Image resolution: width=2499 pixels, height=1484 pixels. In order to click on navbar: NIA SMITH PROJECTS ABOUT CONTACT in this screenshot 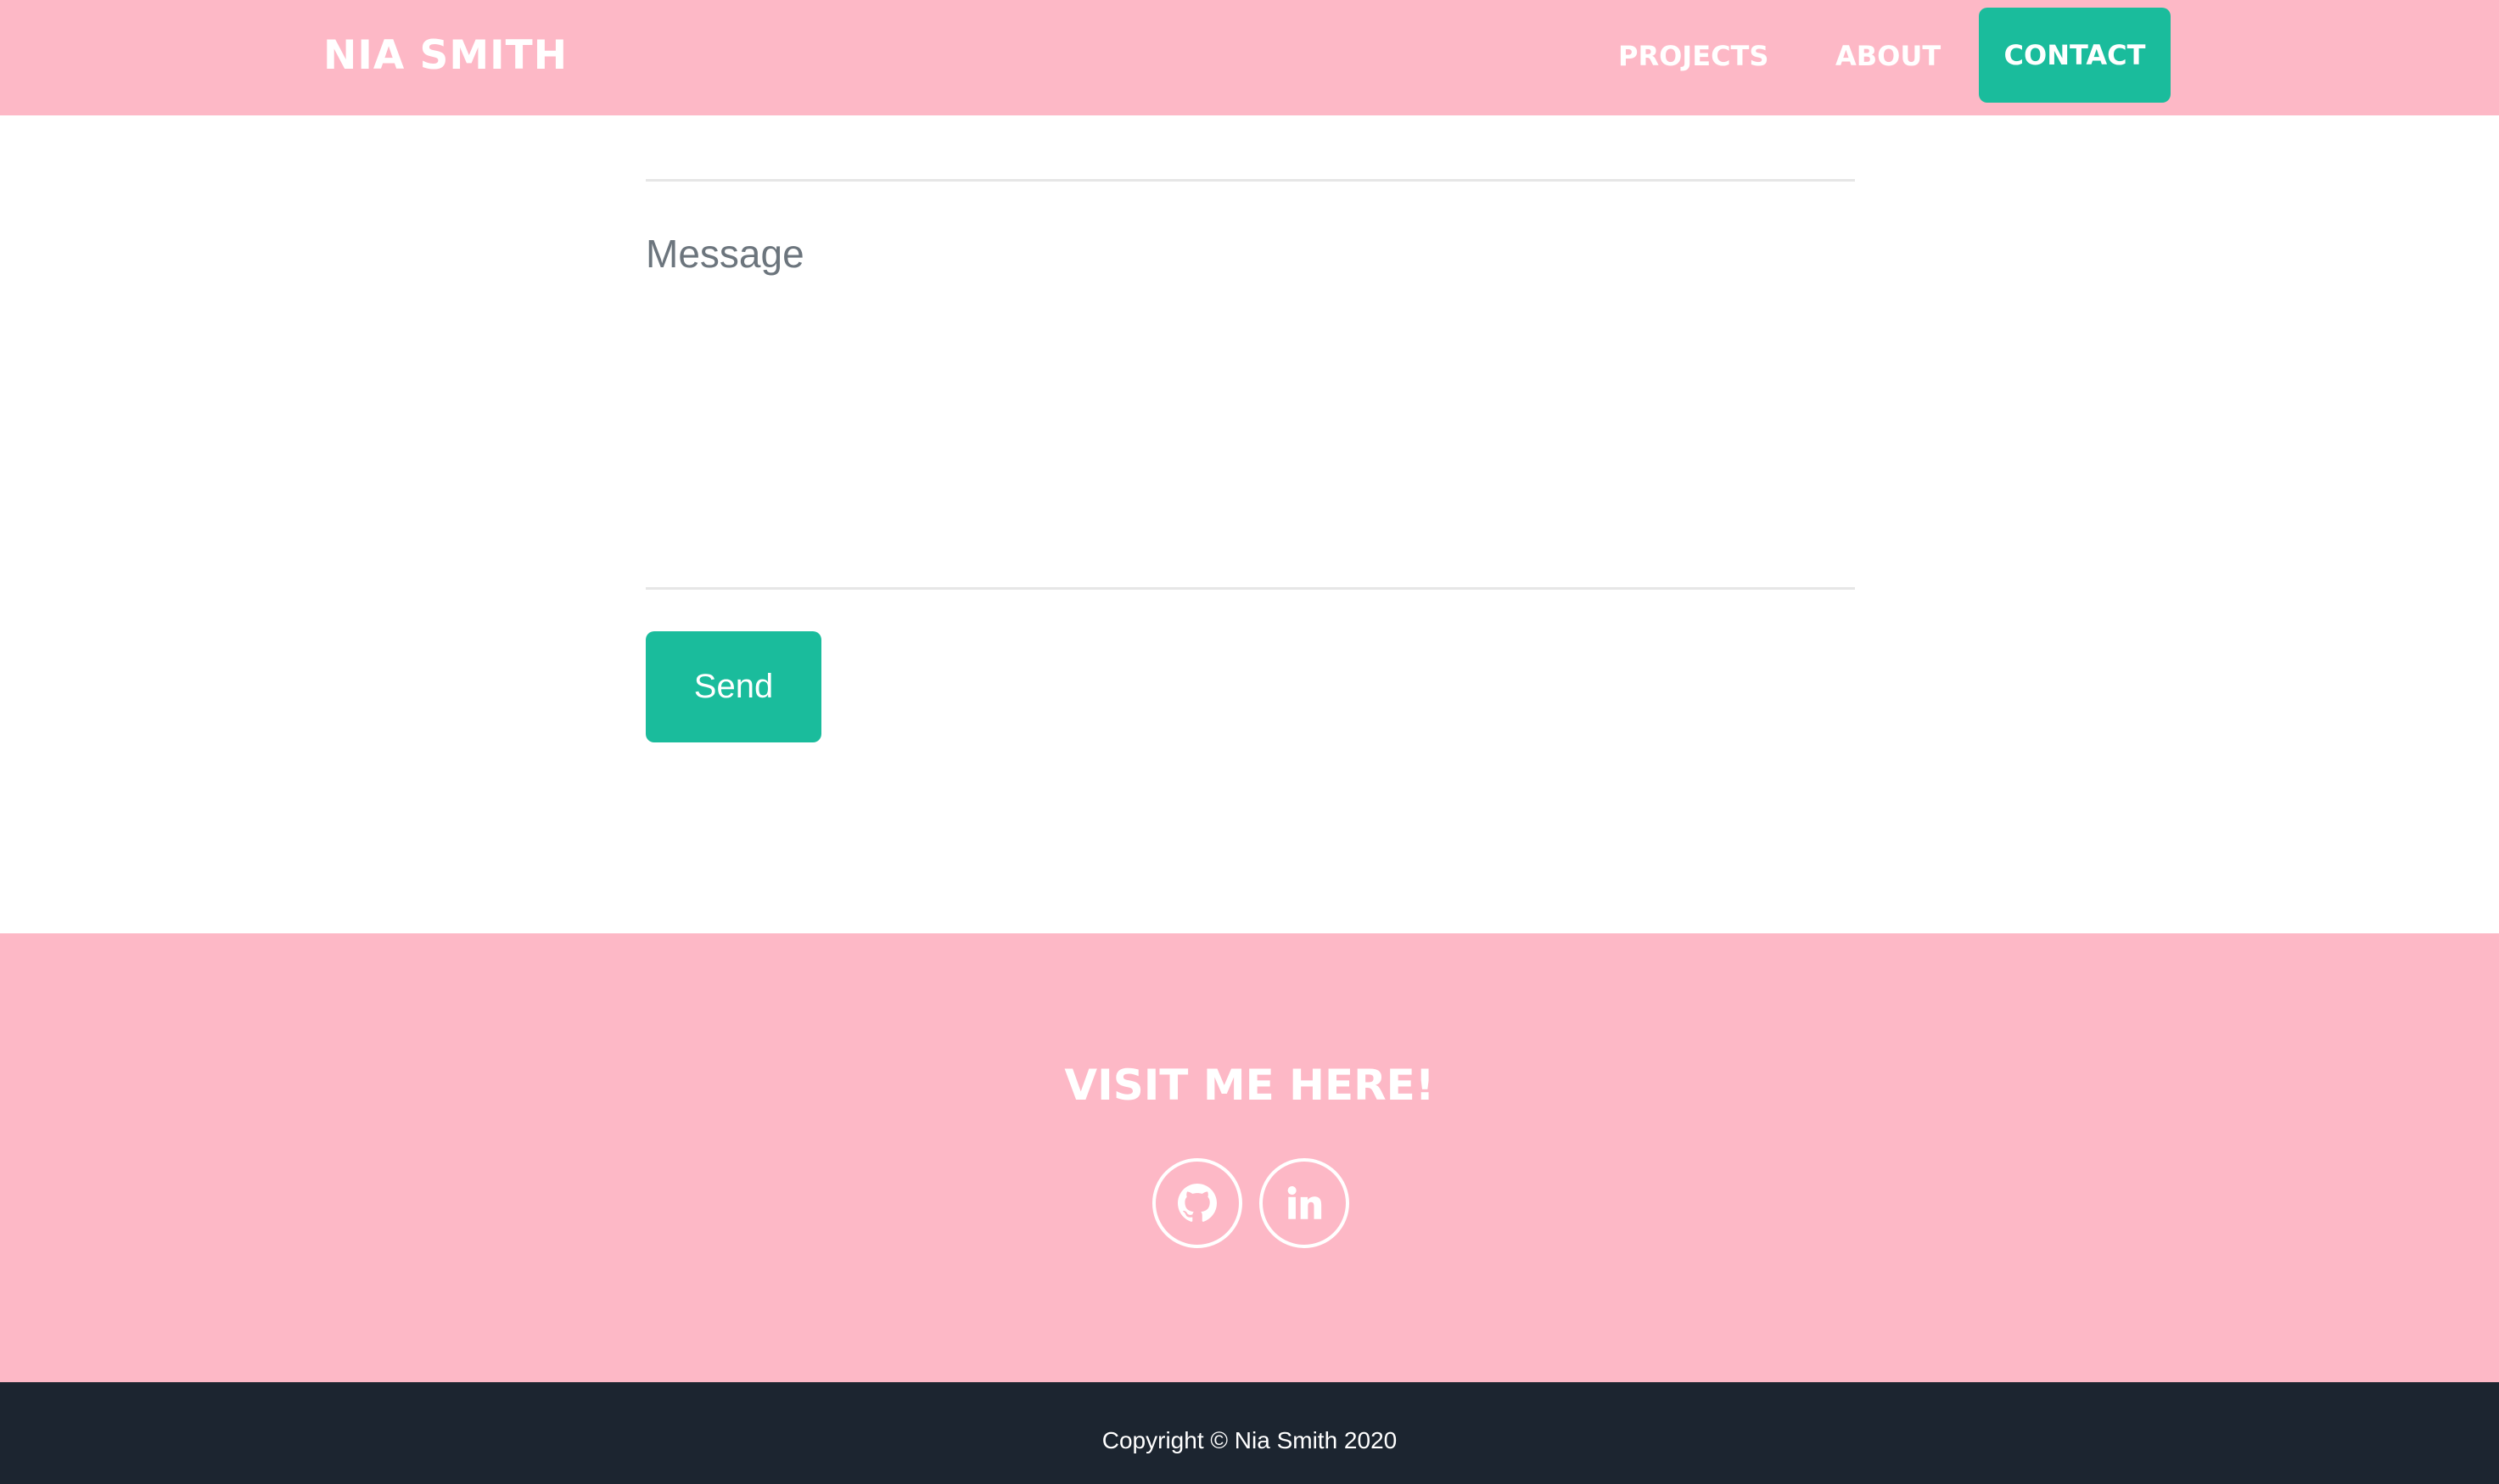, I will do `click(1249, 57)`.